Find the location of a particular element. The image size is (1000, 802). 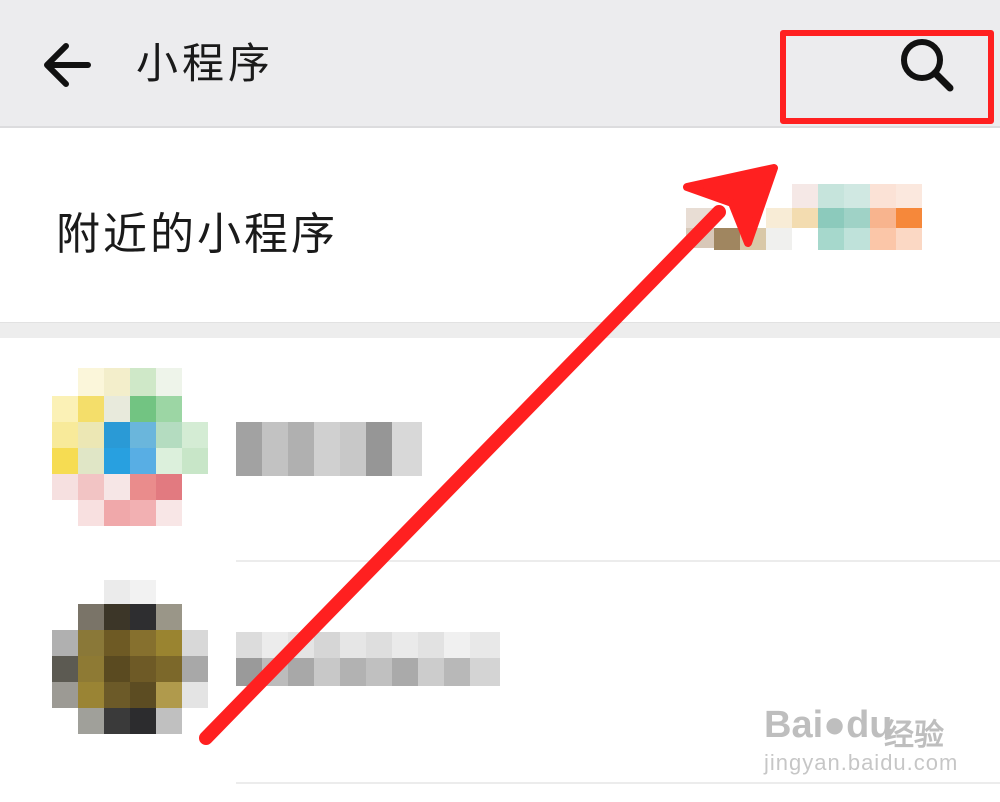

page-title: 小程序 is located at coordinates (205, 63).